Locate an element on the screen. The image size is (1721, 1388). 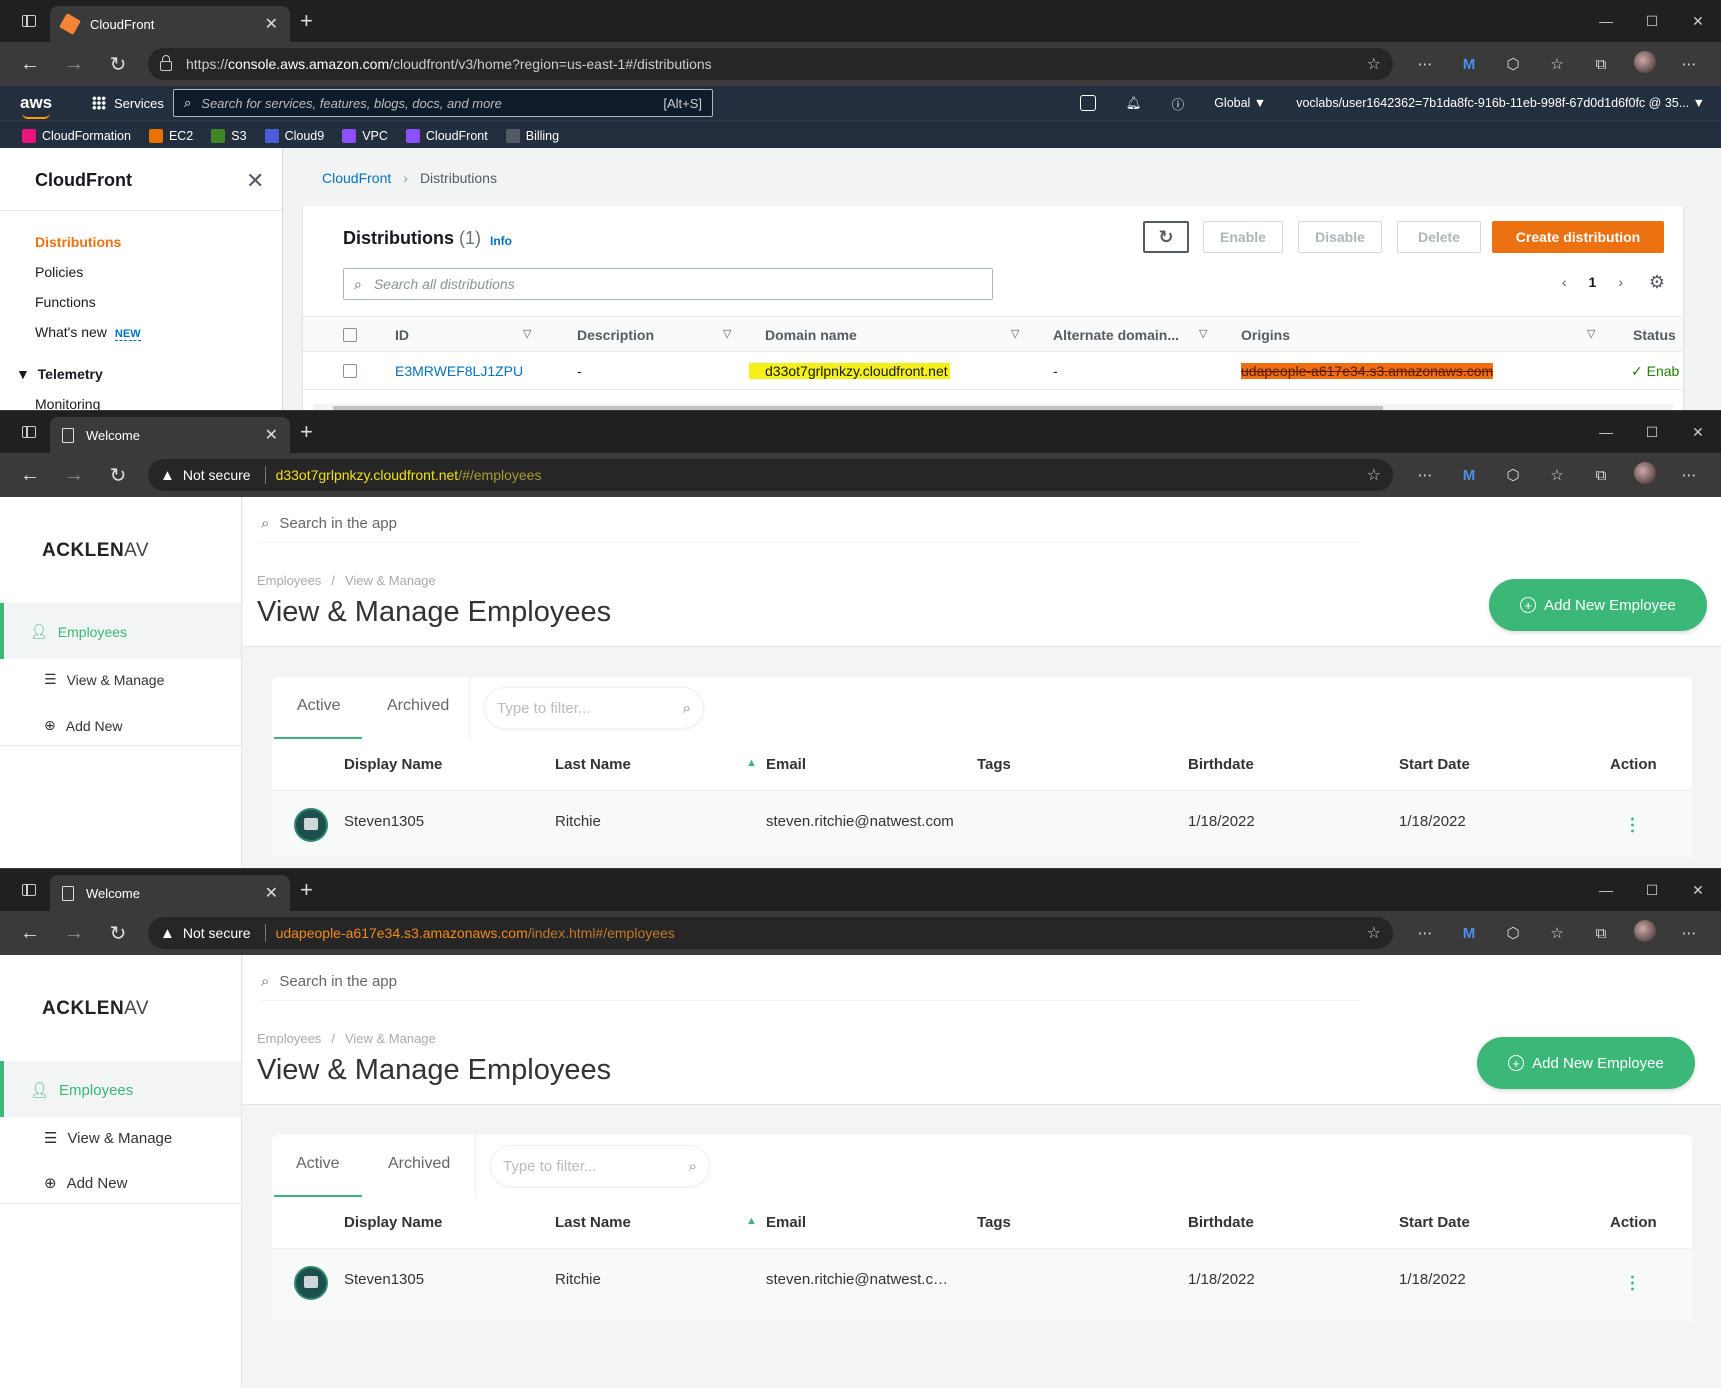
favorite-cloudfront: CloudFront is located at coordinates (446, 135).